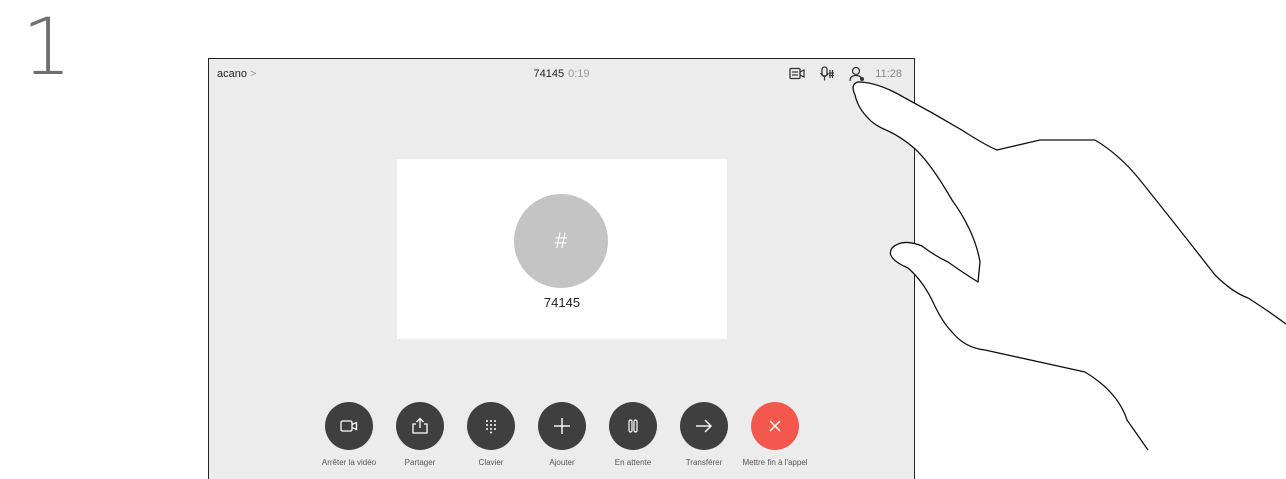 This screenshot has width=1286, height=479. I want to click on transfer-button, so click(704, 426).